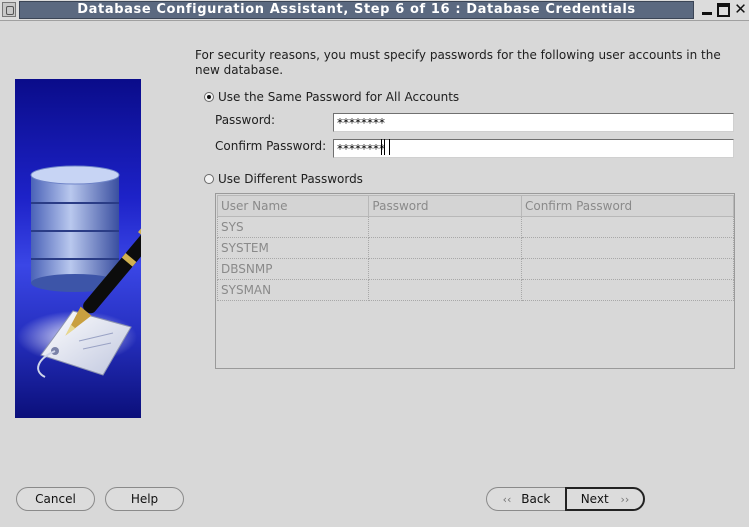 The width and height of the screenshot is (749, 527). Describe the element at coordinates (293, 206) in the screenshot. I see `column-header-user-name: User Name` at that location.